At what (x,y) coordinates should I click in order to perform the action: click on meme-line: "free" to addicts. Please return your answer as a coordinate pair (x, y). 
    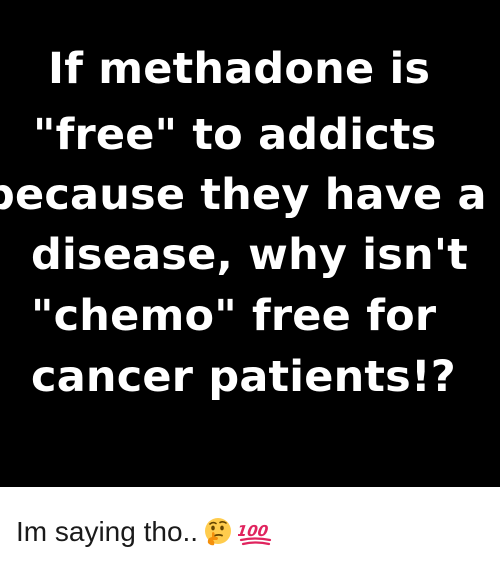
    Looking at the image, I should click on (235, 135).